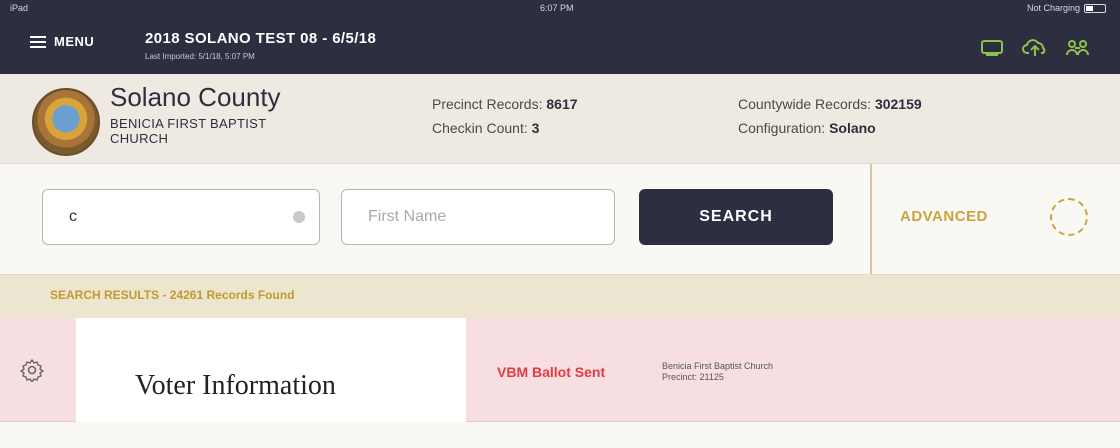 This screenshot has width=1120, height=448. What do you see at coordinates (944, 216) in the screenshot?
I see `advanced-search-link: ADVANCED` at bounding box center [944, 216].